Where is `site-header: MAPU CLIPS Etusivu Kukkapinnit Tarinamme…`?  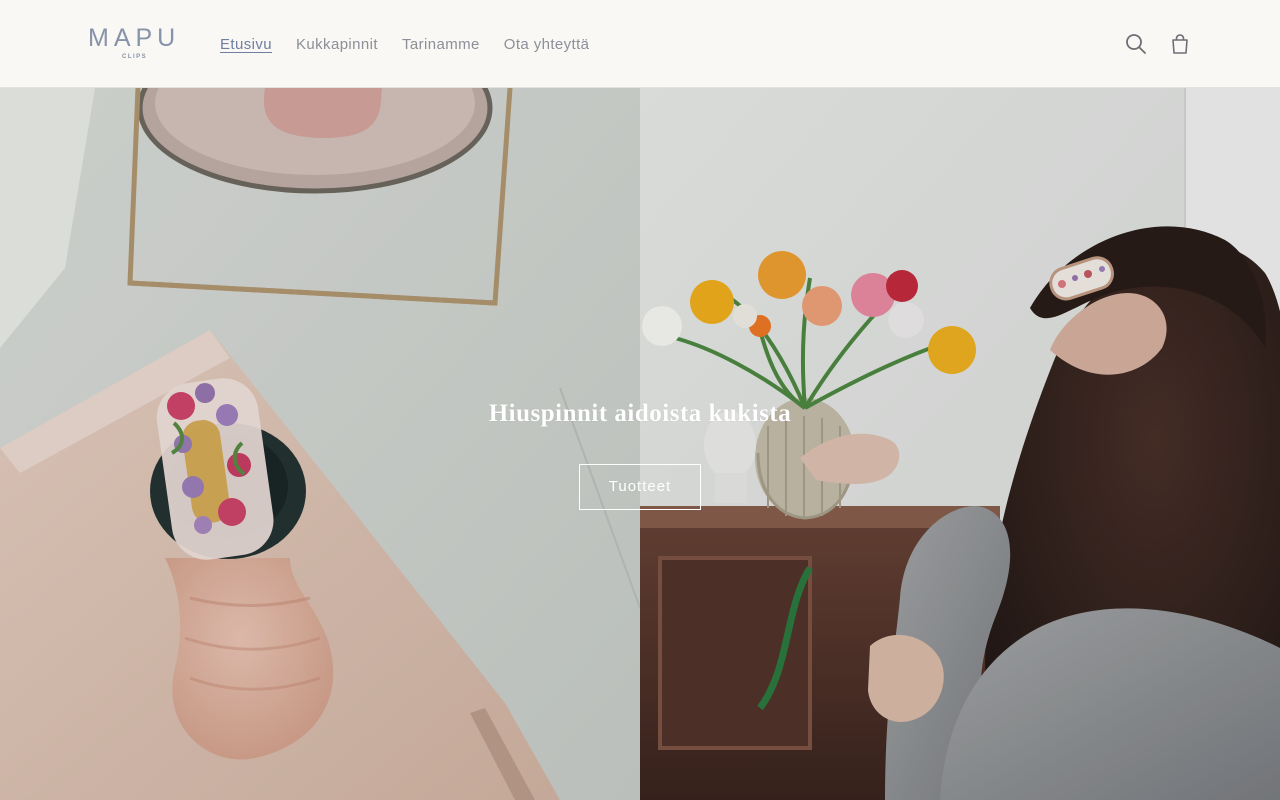
site-header: MAPU CLIPS Etusivu Kukkapinnit Tarinamme… is located at coordinates (640, 44).